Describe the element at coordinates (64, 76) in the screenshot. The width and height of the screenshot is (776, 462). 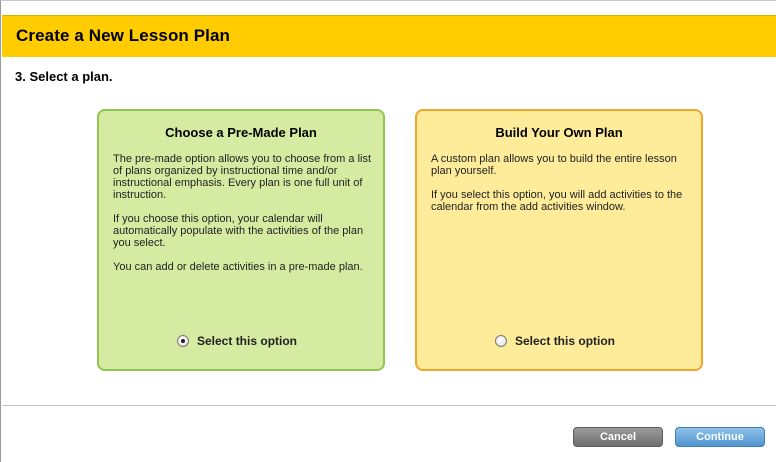
I see `step-title: 3. Select a plan.` at that location.